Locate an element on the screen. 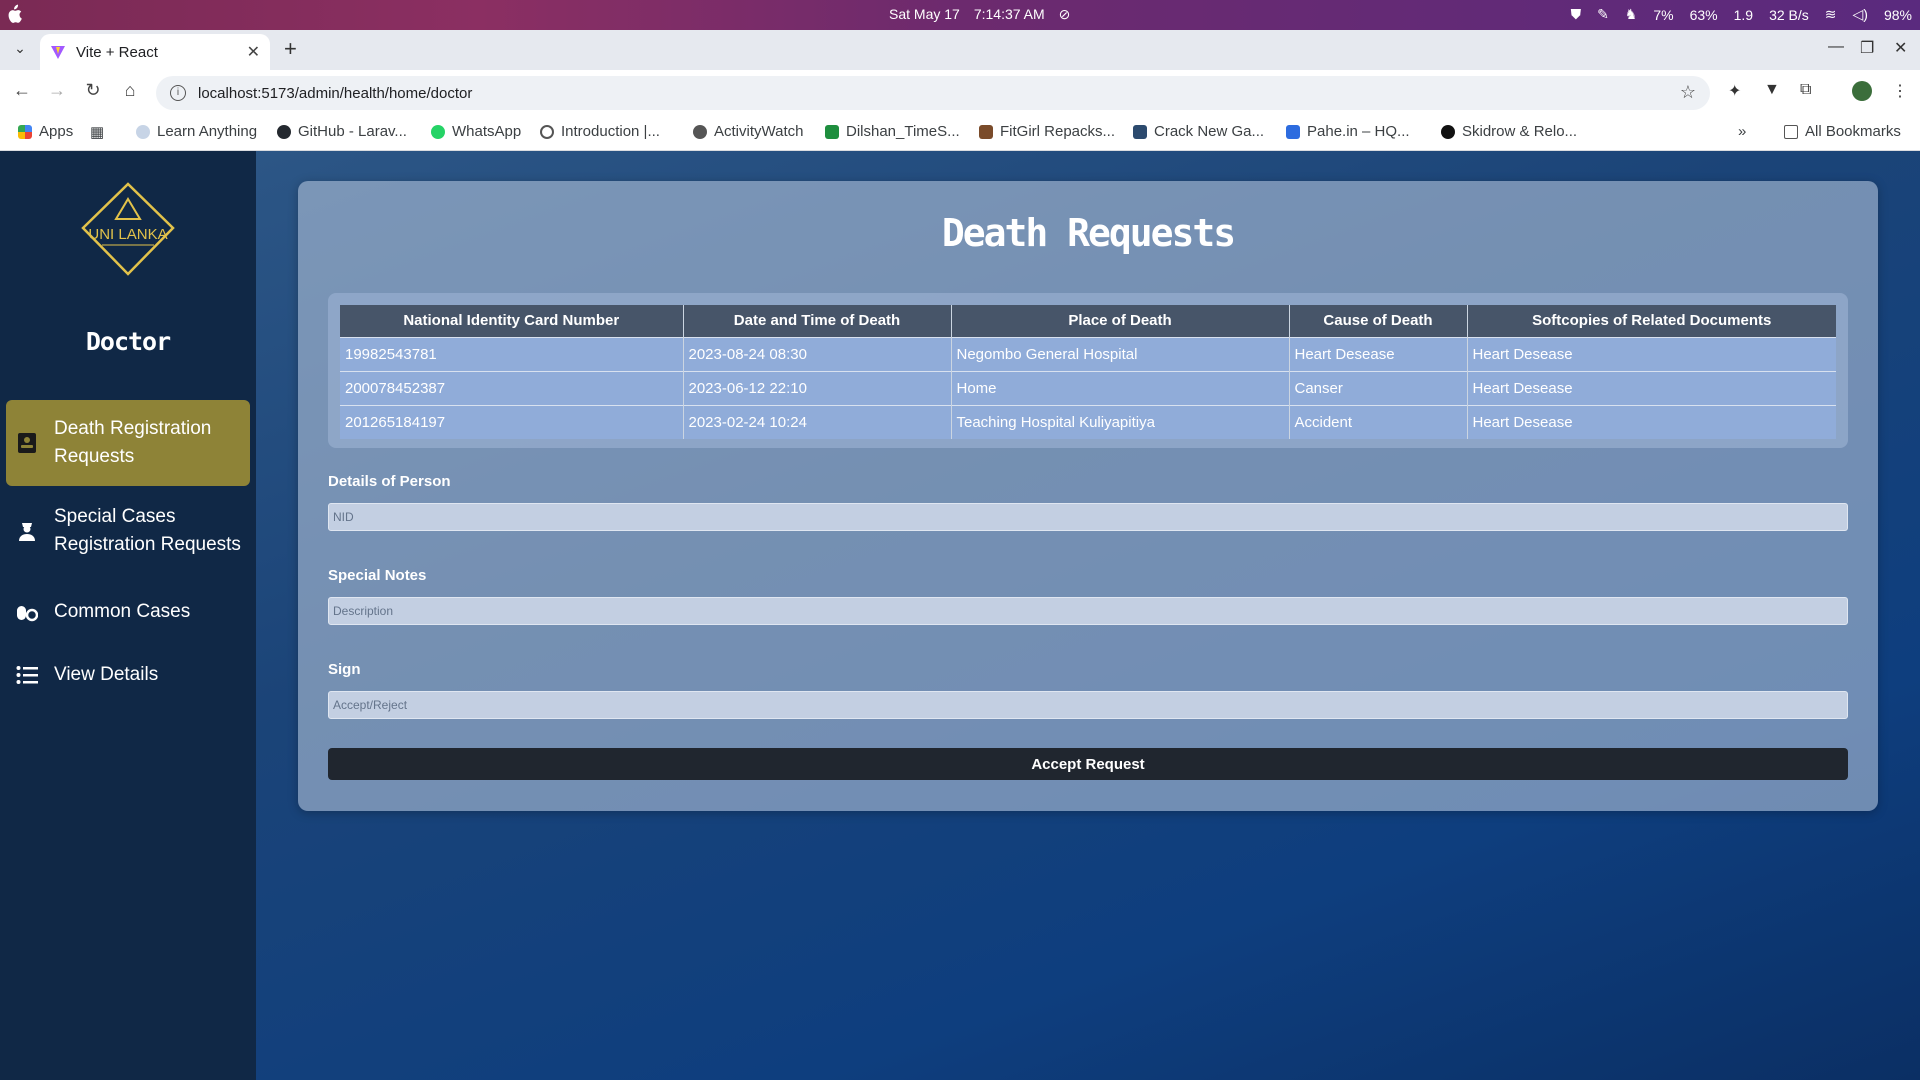 This screenshot has width=1920, height=1080. cpu-usage: 7% is located at coordinates (1663, 14).